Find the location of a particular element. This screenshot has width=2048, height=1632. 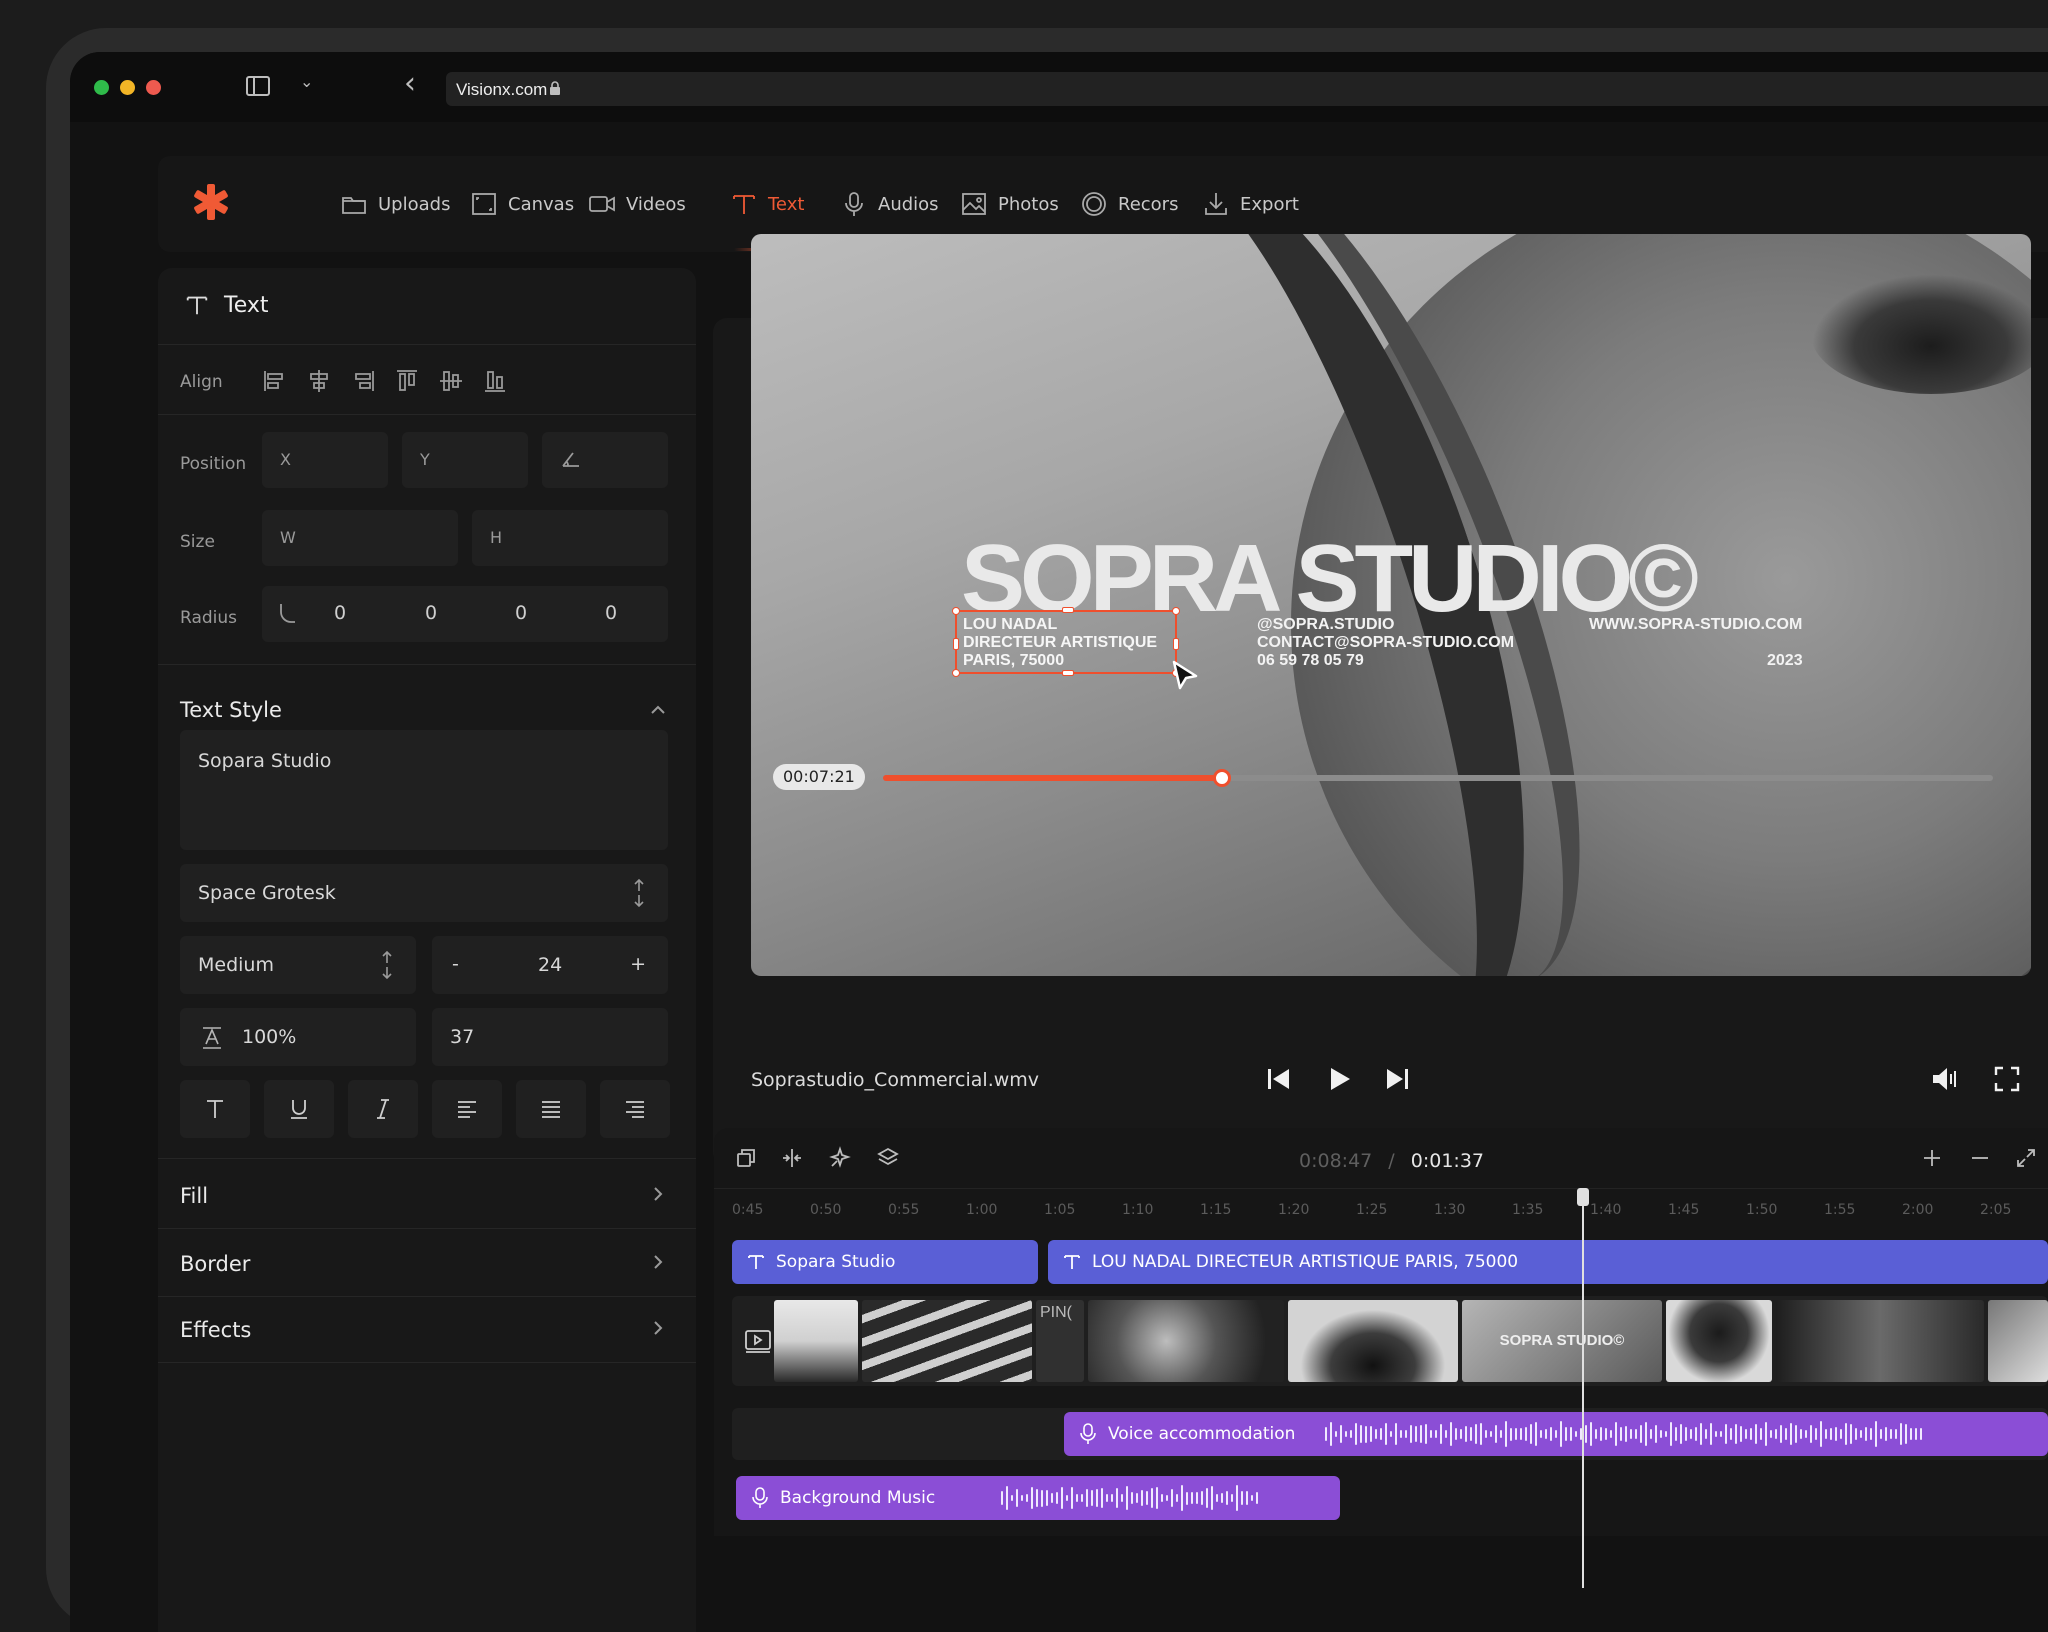

nav-recors: Recors is located at coordinates (1129, 204).